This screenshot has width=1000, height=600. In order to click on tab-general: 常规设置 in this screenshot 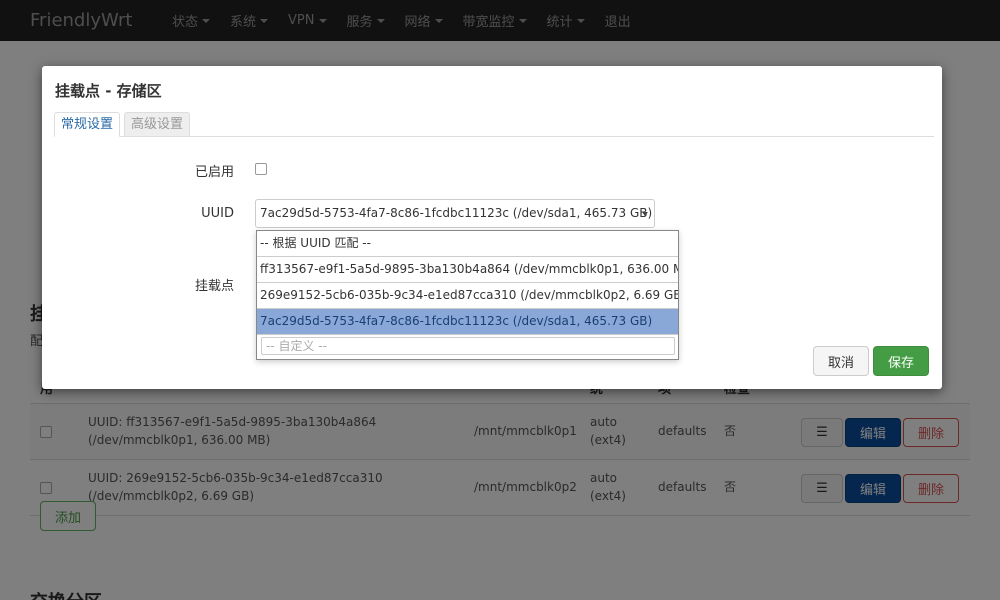, I will do `click(87, 124)`.